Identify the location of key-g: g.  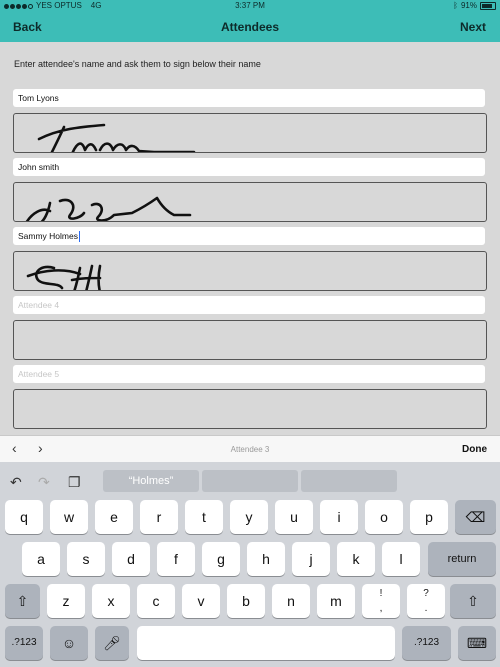
(221, 559).